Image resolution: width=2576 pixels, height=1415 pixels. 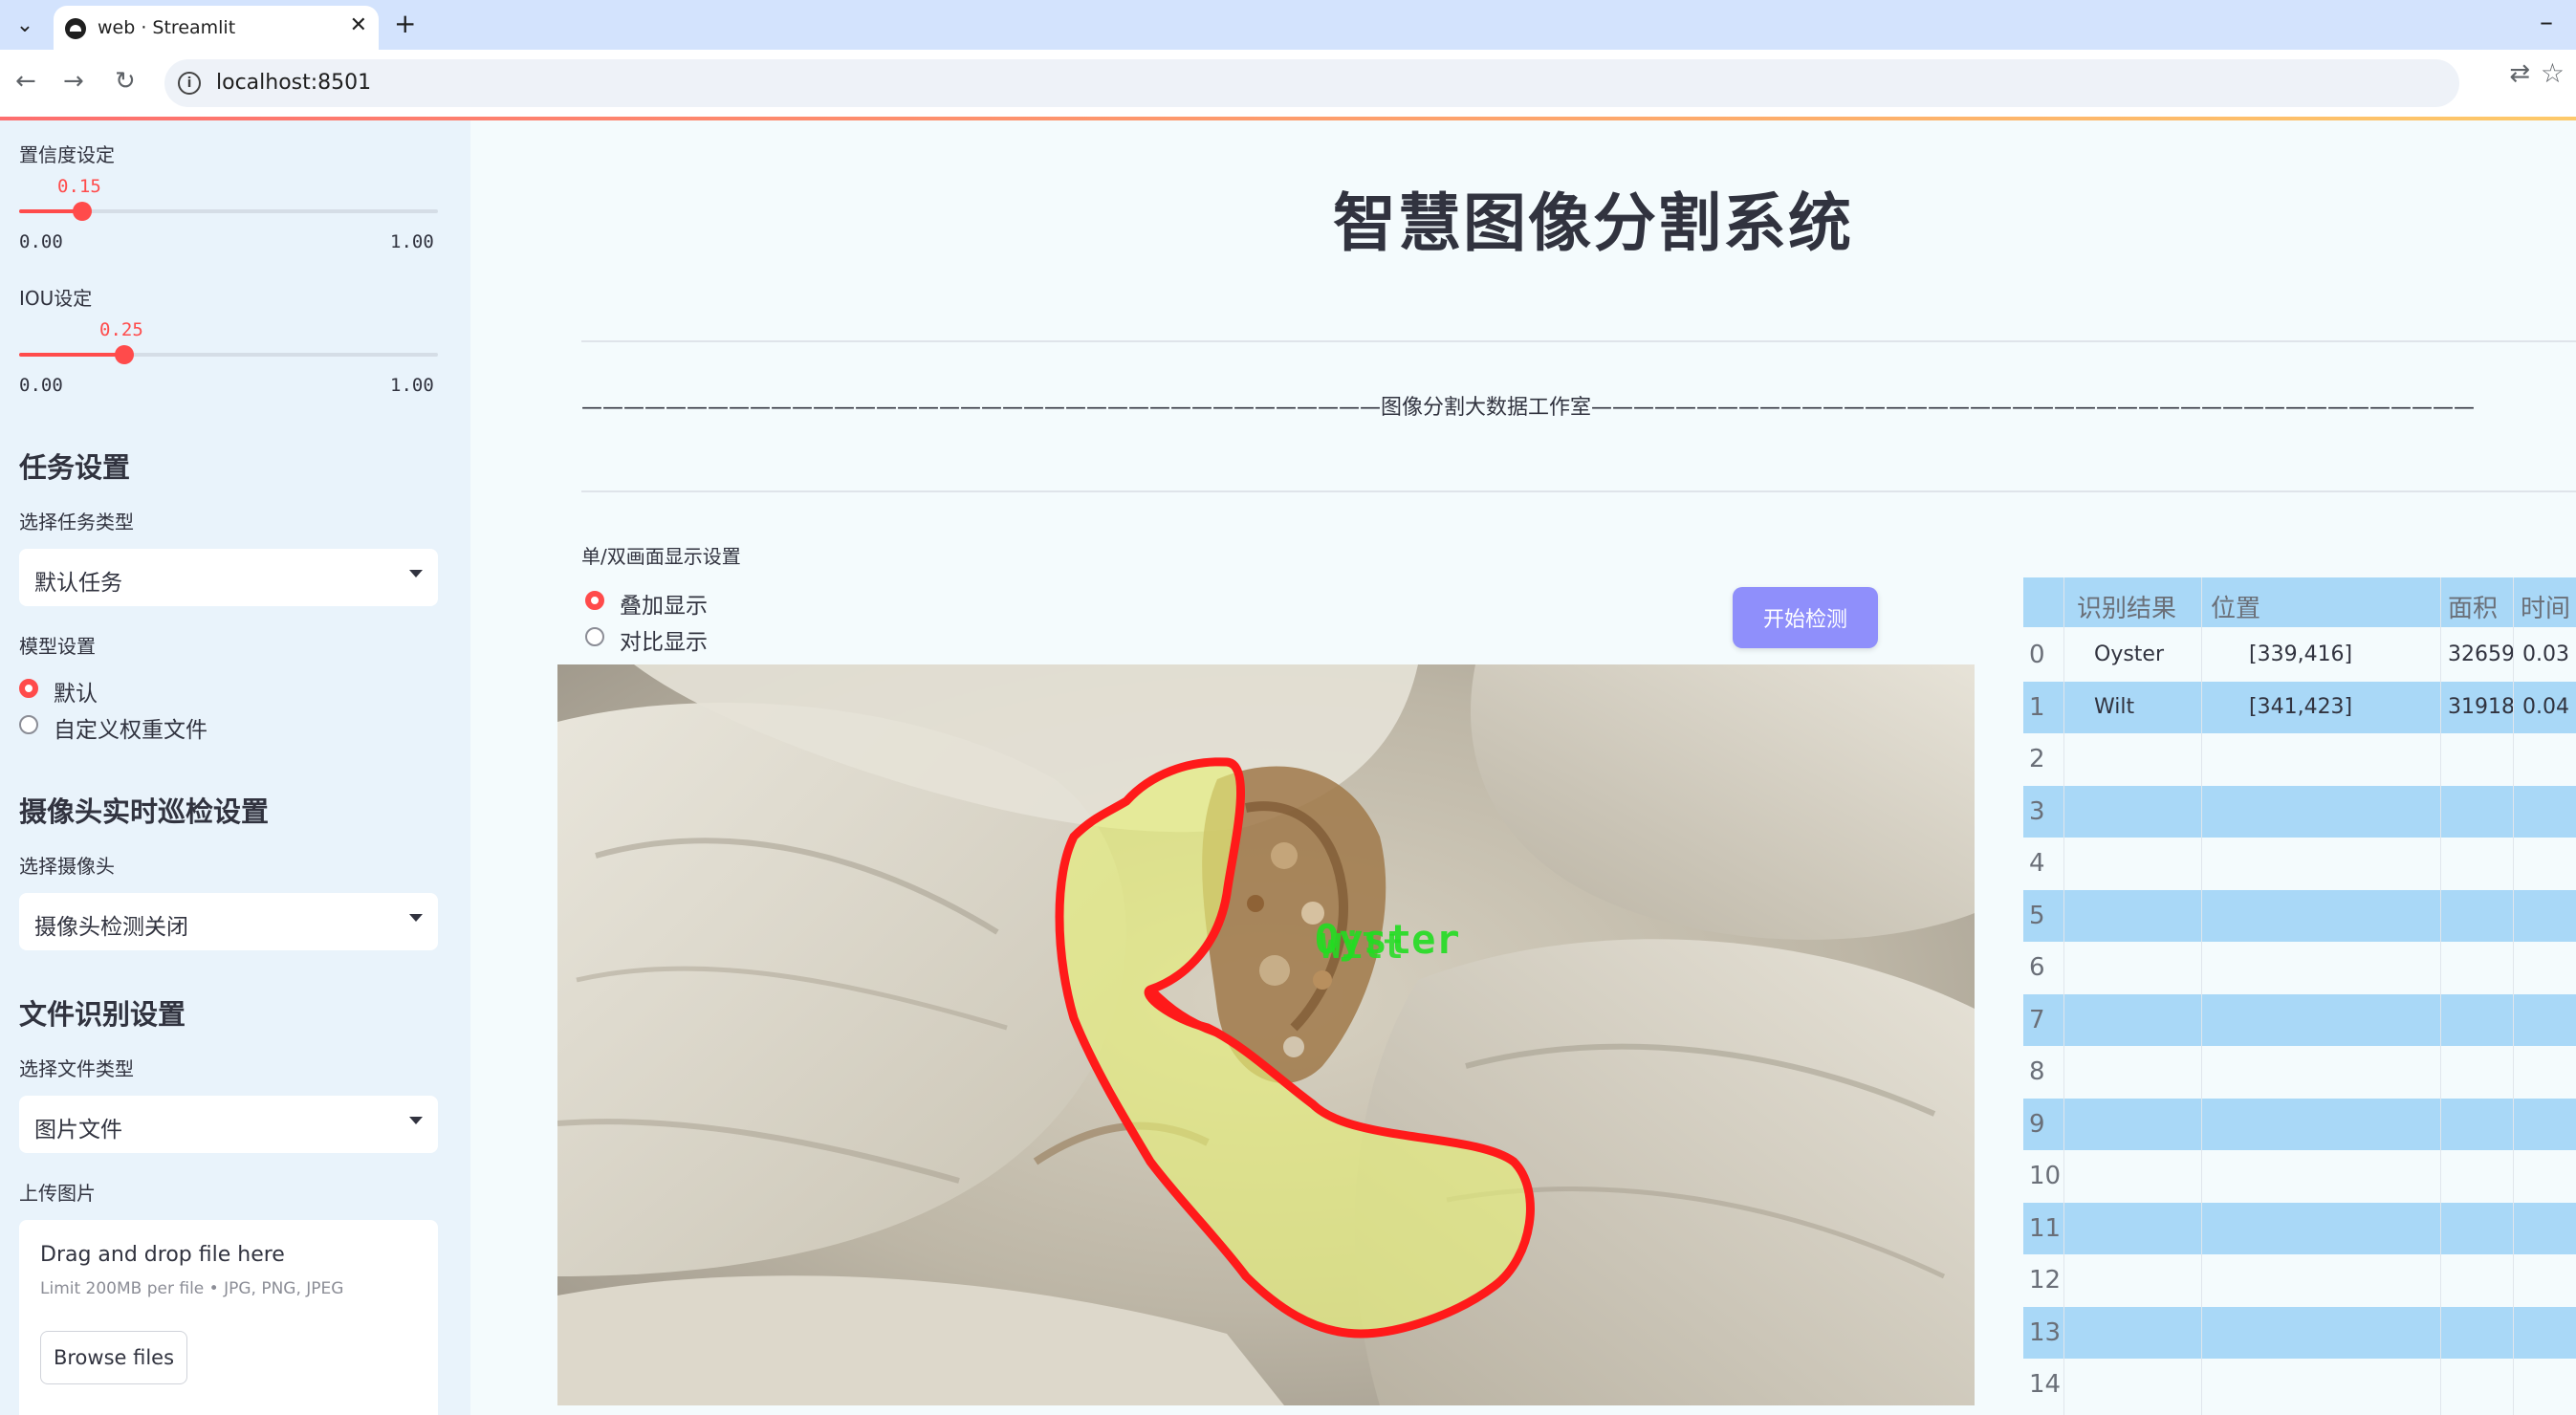 What do you see at coordinates (293, 83) in the screenshot?
I see `url-text: localhost:8501` at bounding box center [293, 83].